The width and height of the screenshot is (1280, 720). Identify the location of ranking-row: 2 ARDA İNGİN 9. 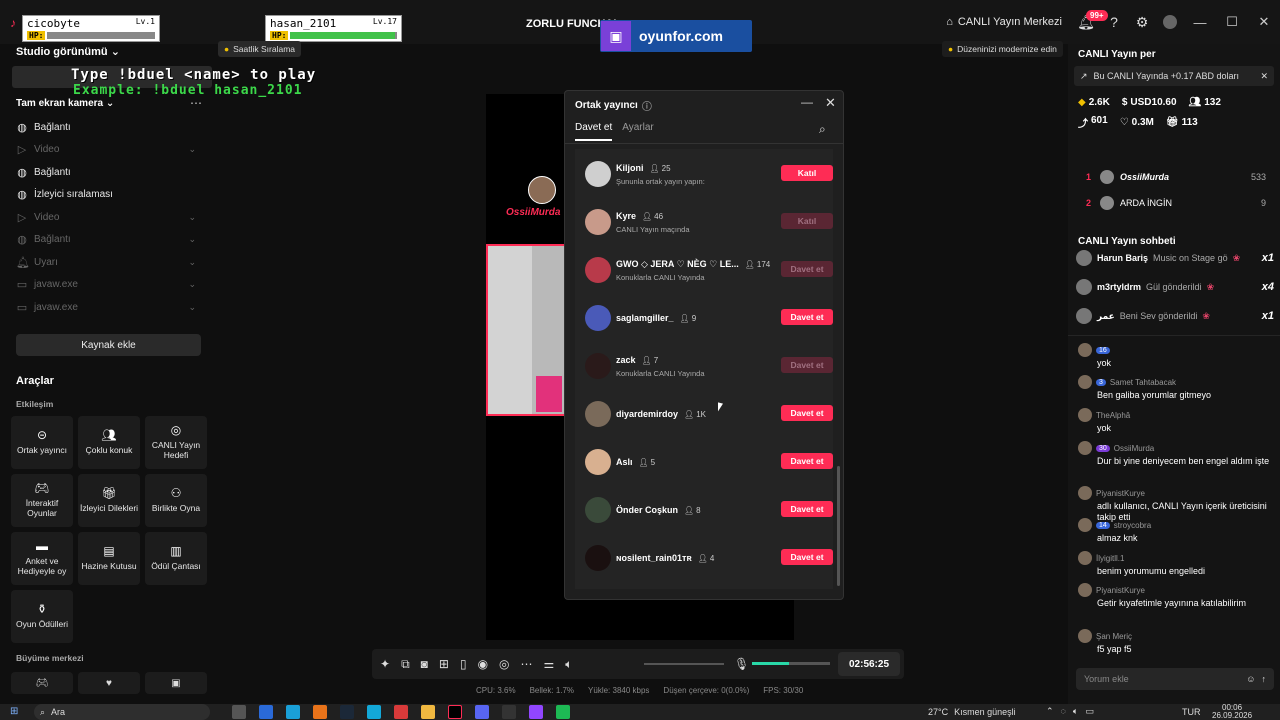
(1176, 203).